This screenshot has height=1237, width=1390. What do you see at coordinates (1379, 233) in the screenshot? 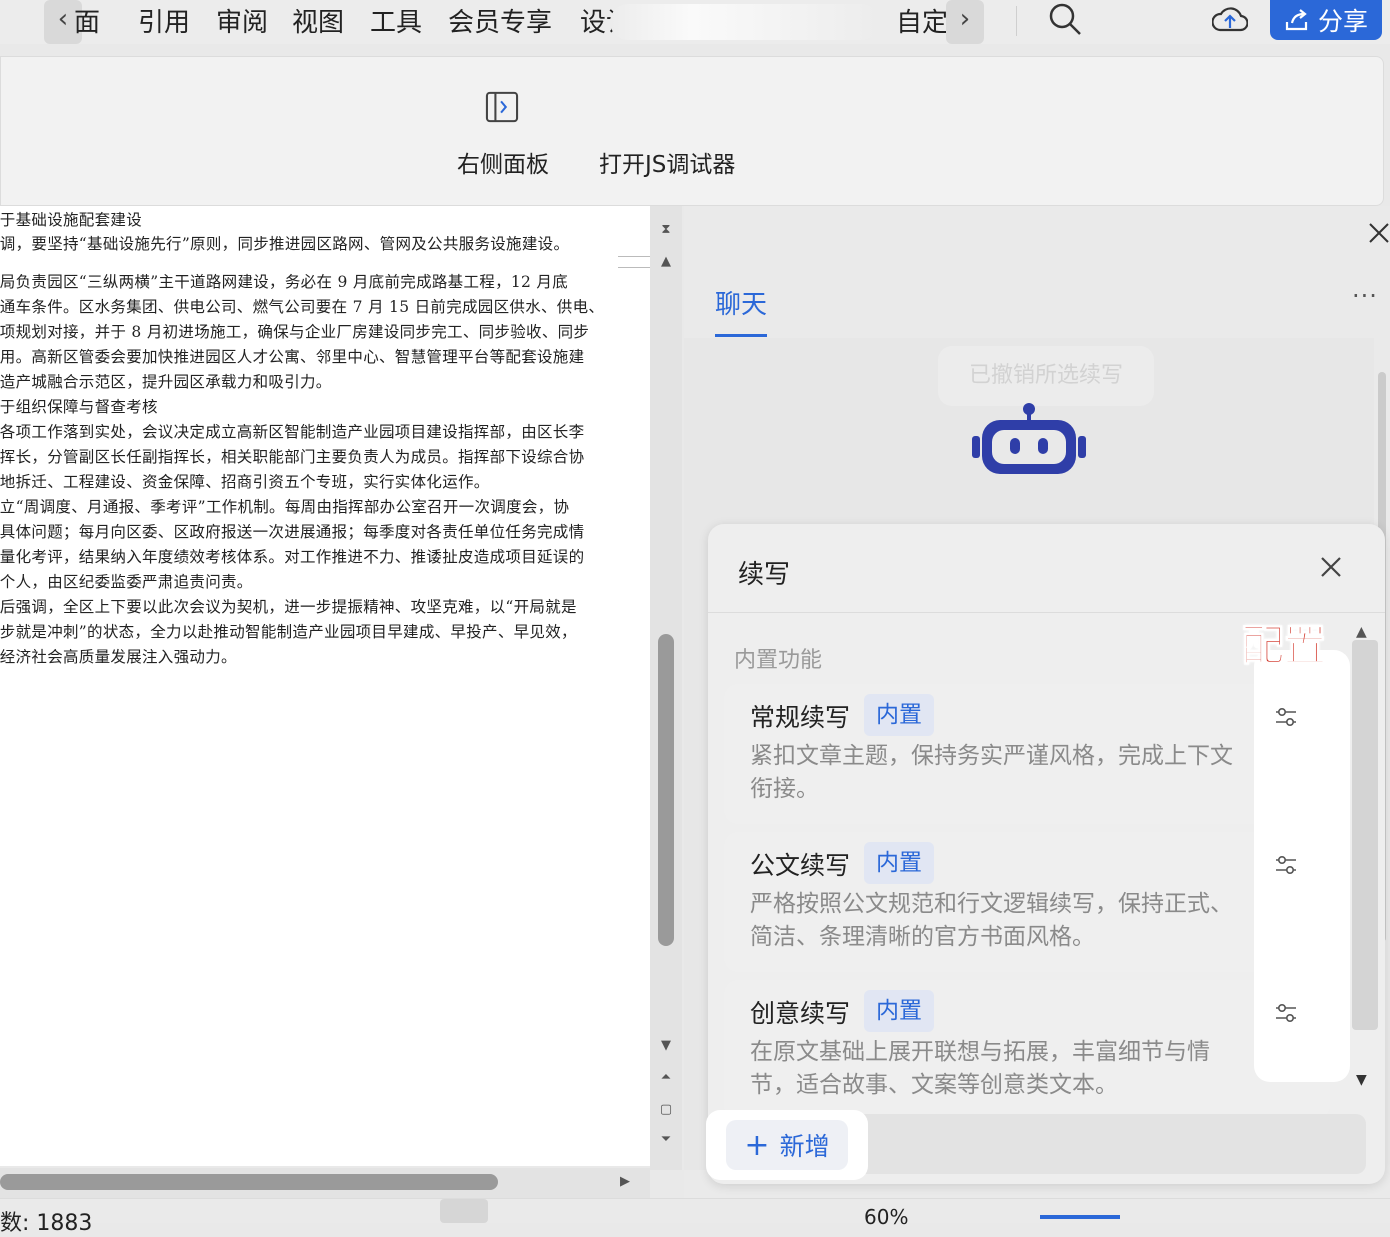
I see `close-panel-icon` at bounding box center [1379, 233].